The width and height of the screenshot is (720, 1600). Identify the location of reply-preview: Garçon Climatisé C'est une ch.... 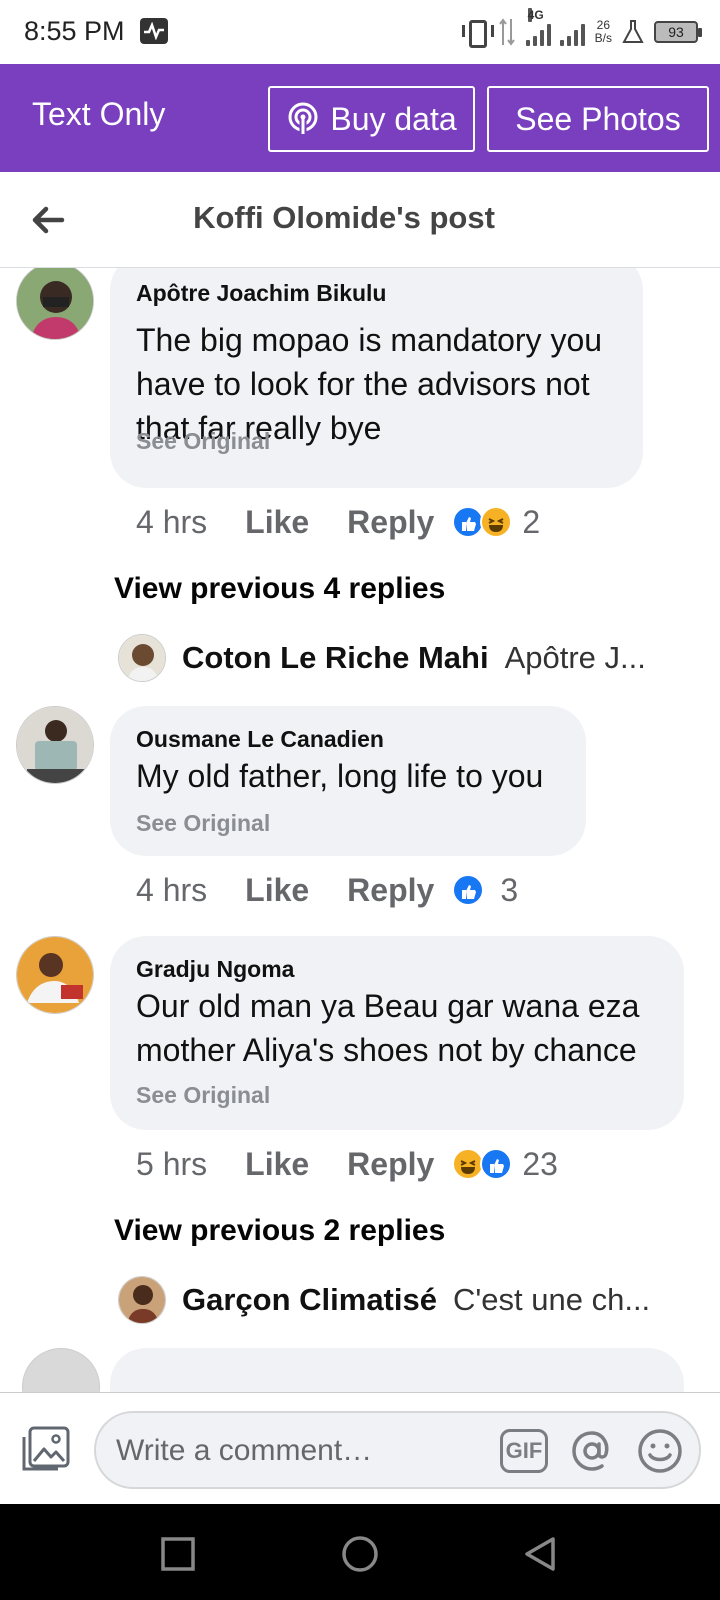
(384, 1300).